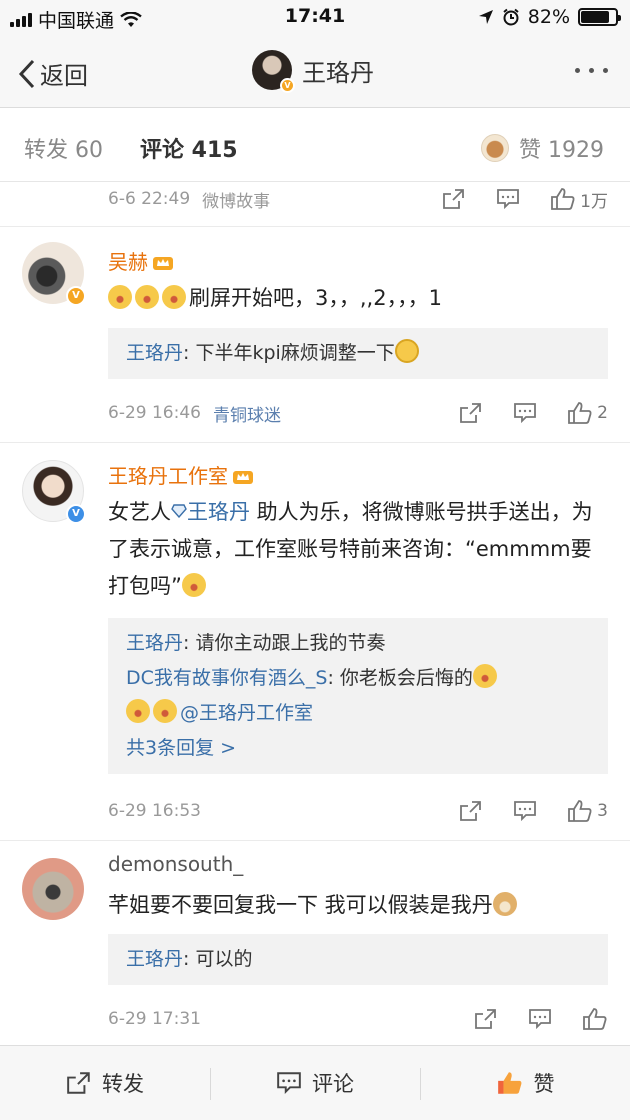 This screenshot has width=630, height=1120. I want to click on comment-author-name: demonsouth_, so click(176, 864).